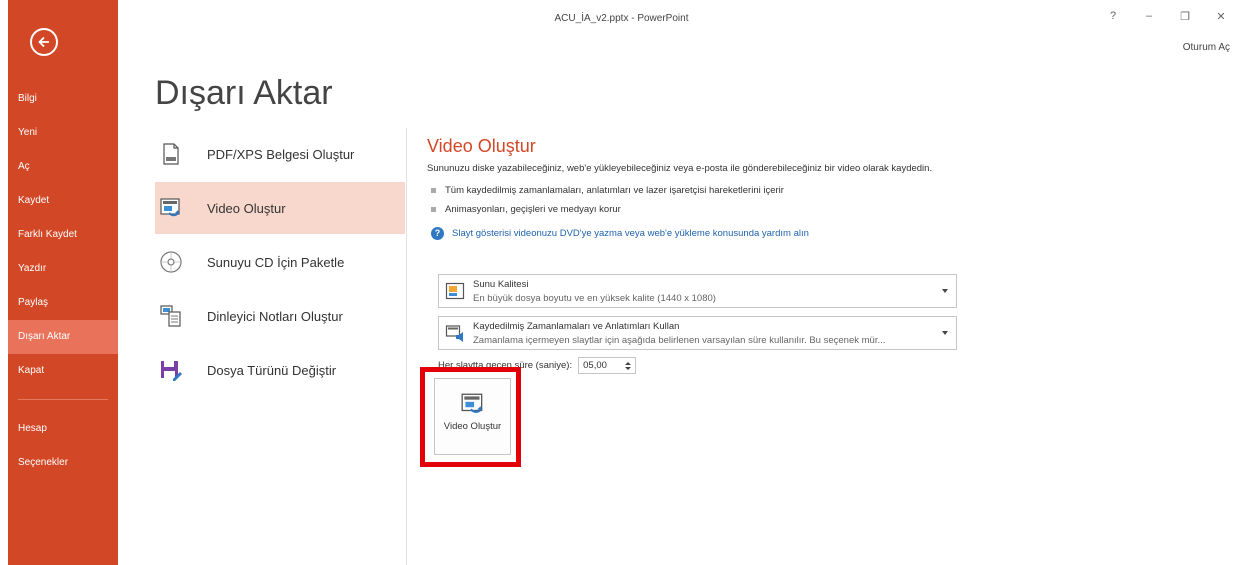  What do you see at coordinates (63, 399) in the screenshot?
I see `sidebar-divider` at bounding box center [63, 399].